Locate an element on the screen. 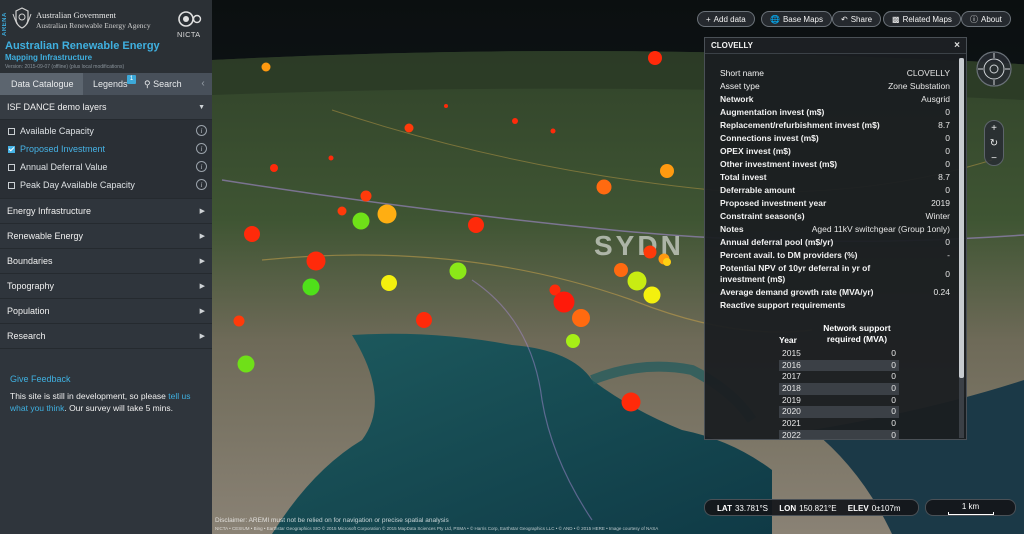  property-row: Other investment invest (m$) 0 is located at coordinates (835, 164).